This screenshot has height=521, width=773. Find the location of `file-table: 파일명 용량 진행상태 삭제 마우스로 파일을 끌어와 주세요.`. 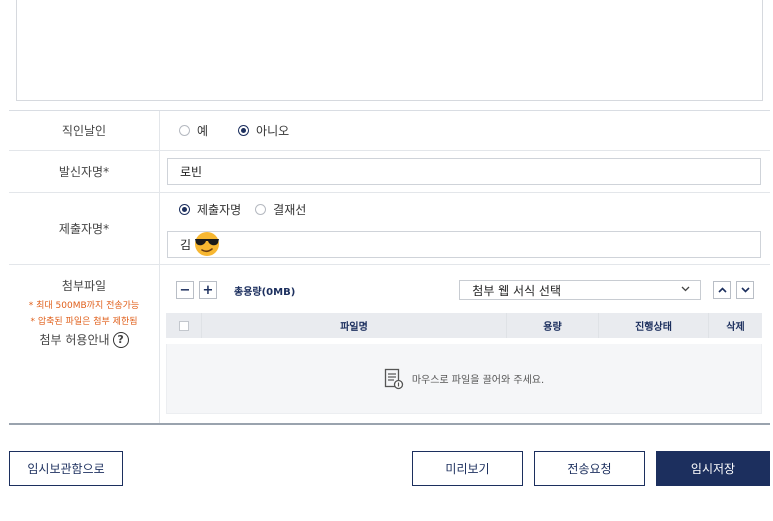

file-table: 파일명 용량 진행상태 삭제 마우스로 파일을 끌어와 주세요. is located at coordinates (464, 363).